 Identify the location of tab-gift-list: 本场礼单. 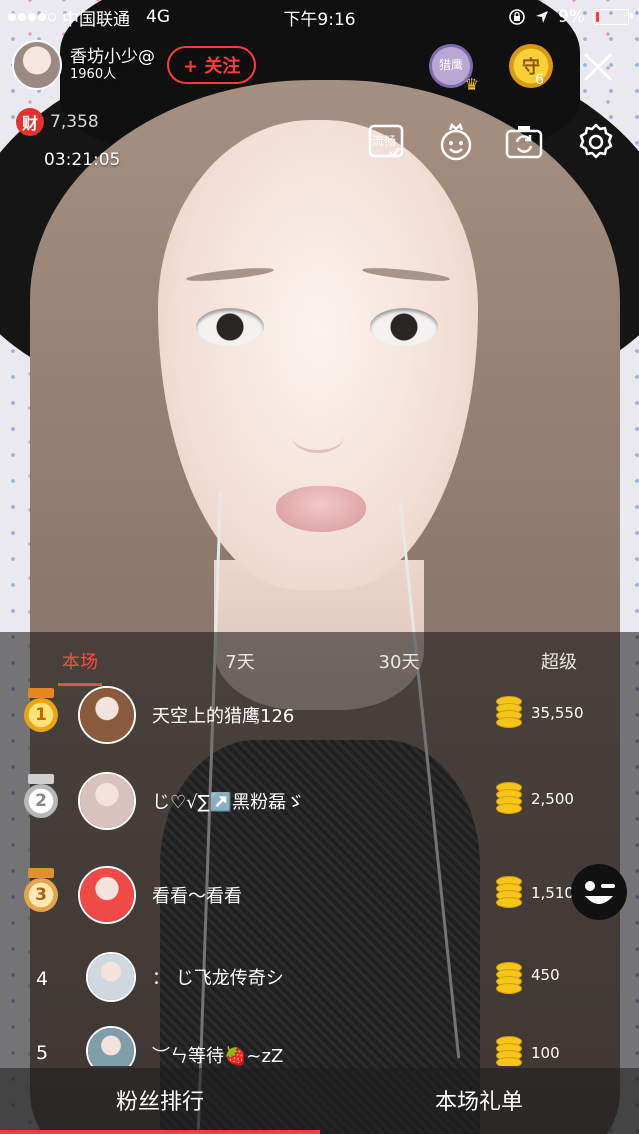
(479, 1100).